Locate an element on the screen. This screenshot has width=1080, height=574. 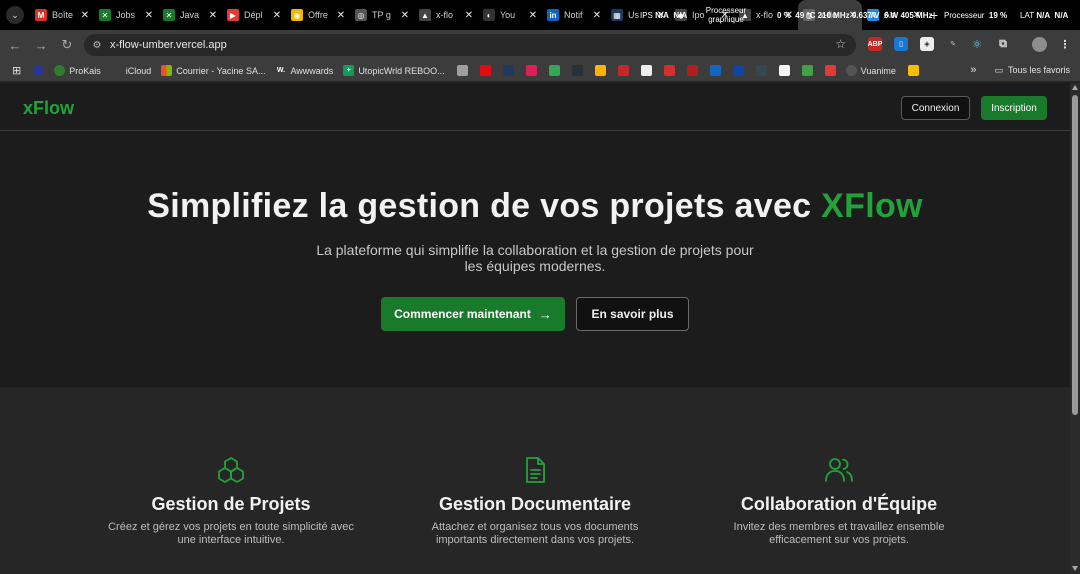
bookmark-star-icon: ☆ is located at coordinates (840, 44).